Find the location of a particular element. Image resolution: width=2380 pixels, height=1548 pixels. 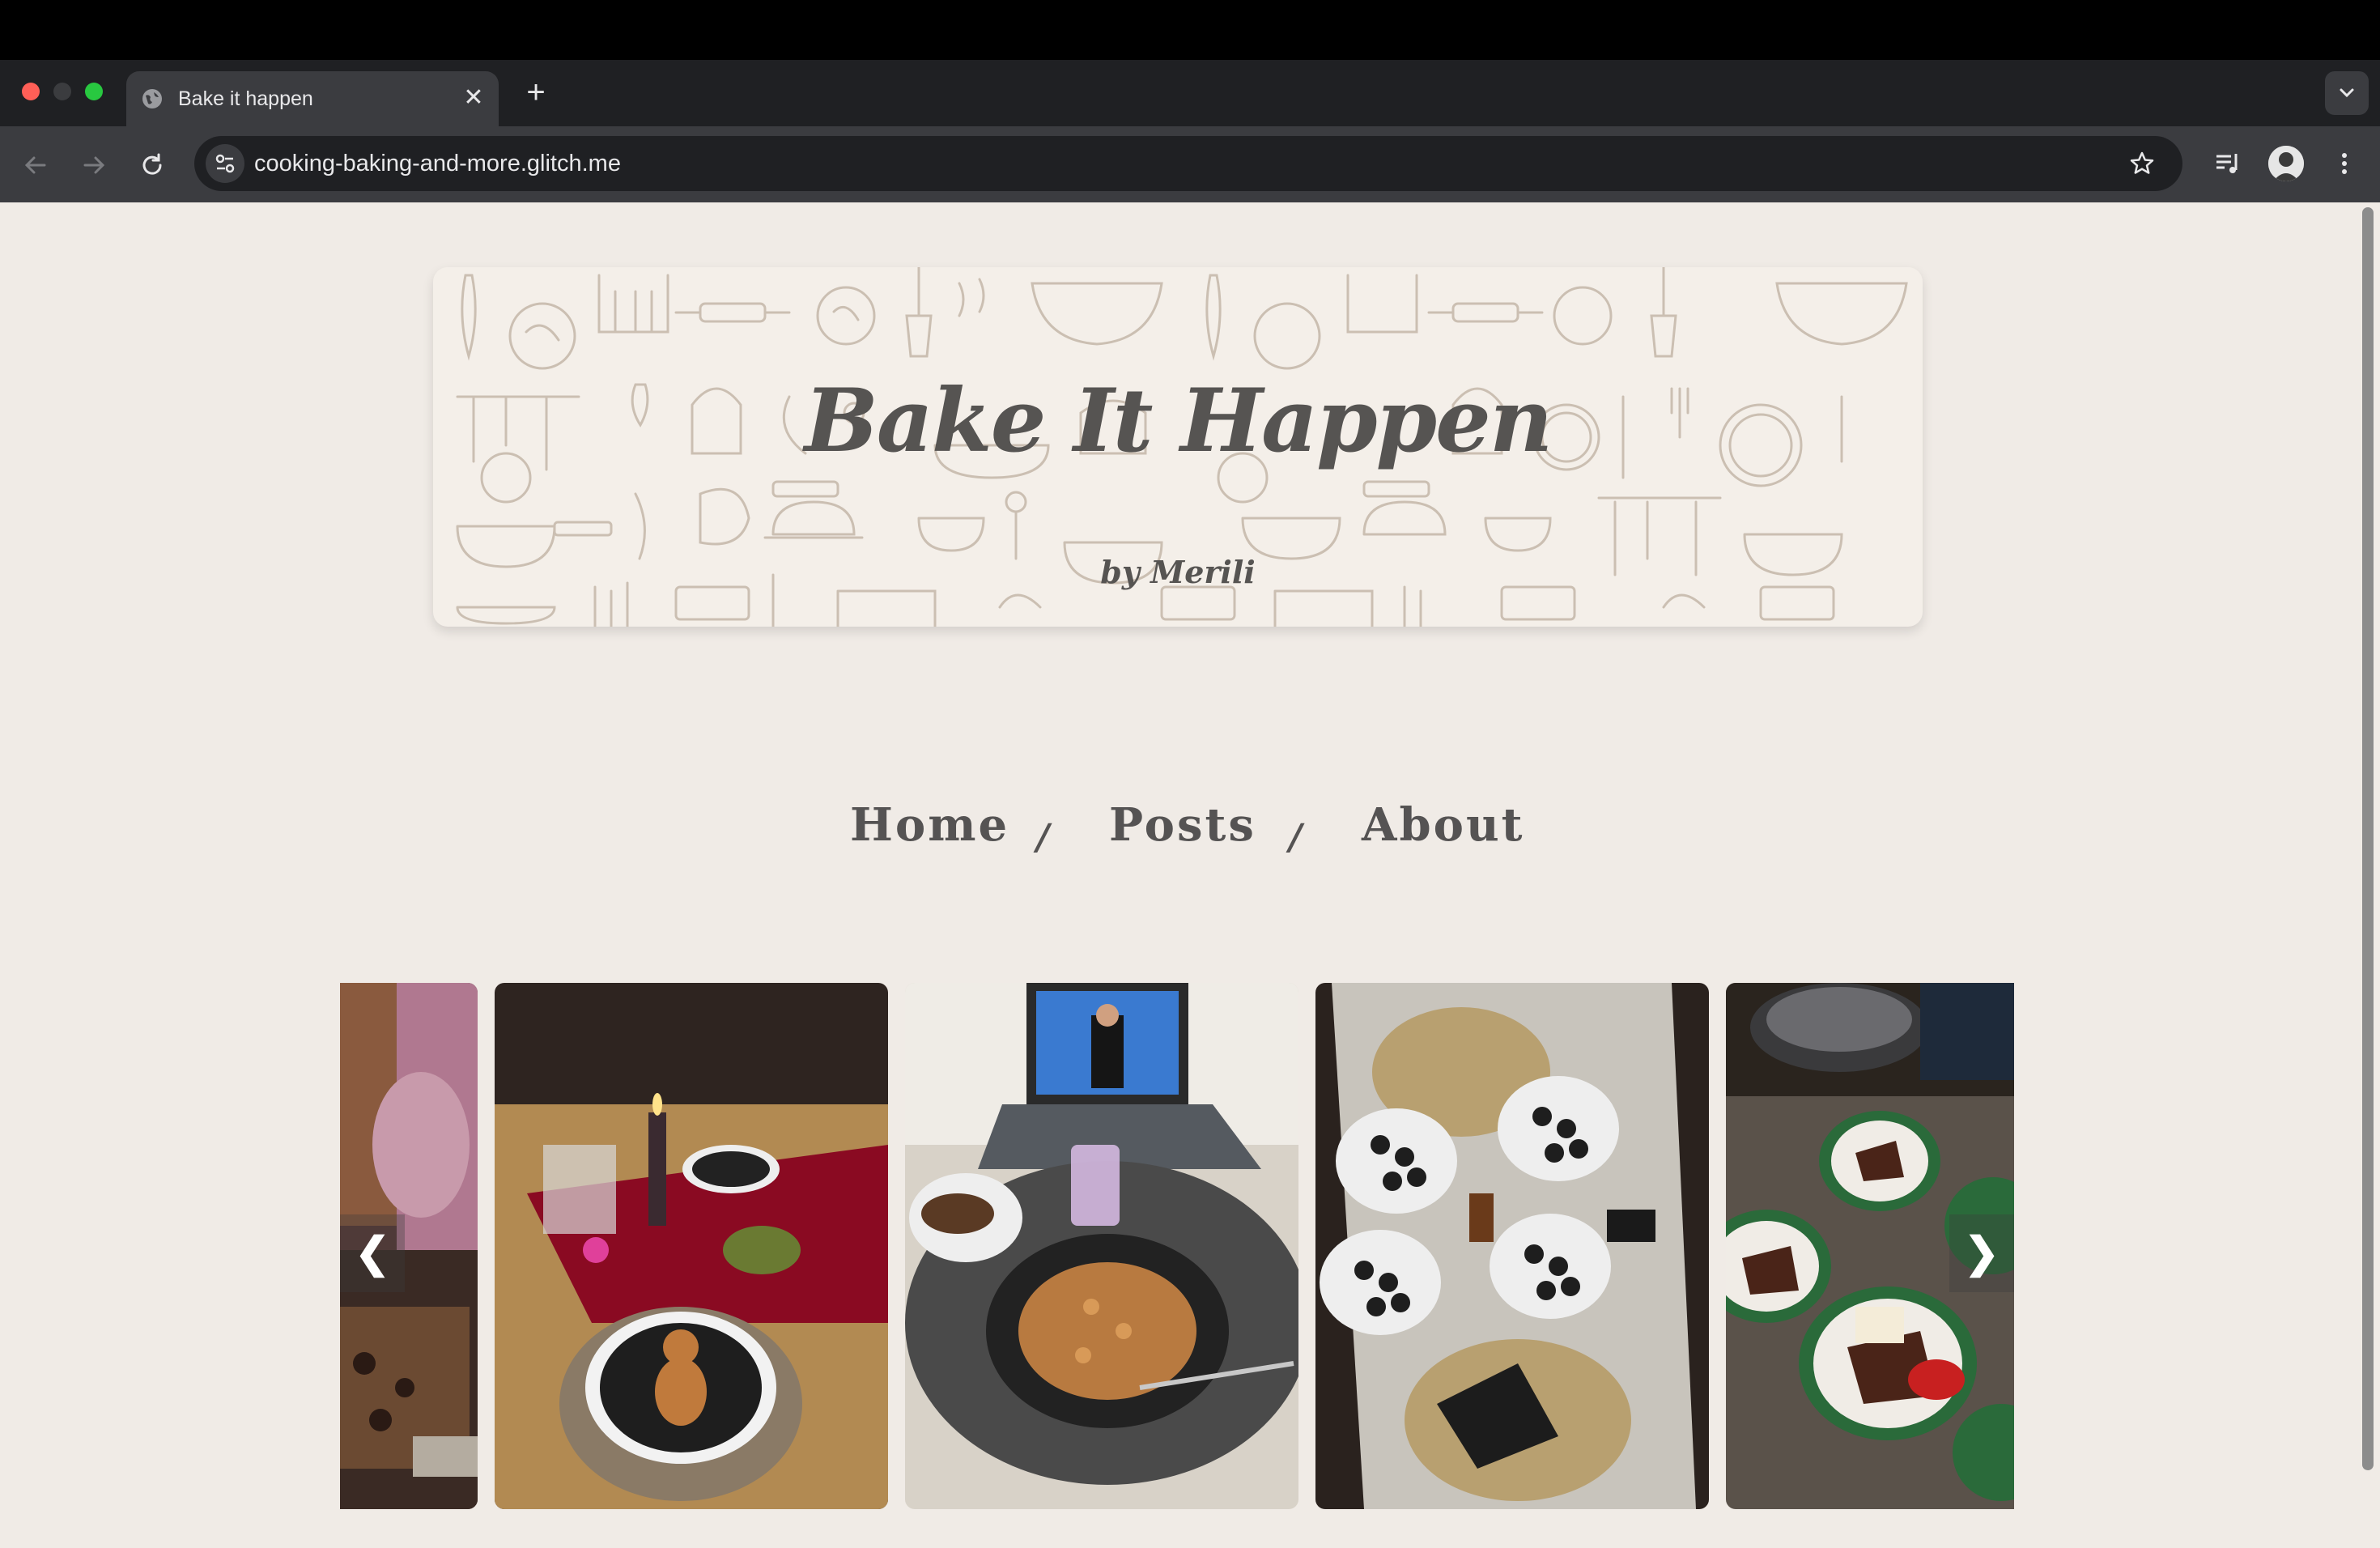

pasta-laptop-photo is located at coordinates (1101, 1246).